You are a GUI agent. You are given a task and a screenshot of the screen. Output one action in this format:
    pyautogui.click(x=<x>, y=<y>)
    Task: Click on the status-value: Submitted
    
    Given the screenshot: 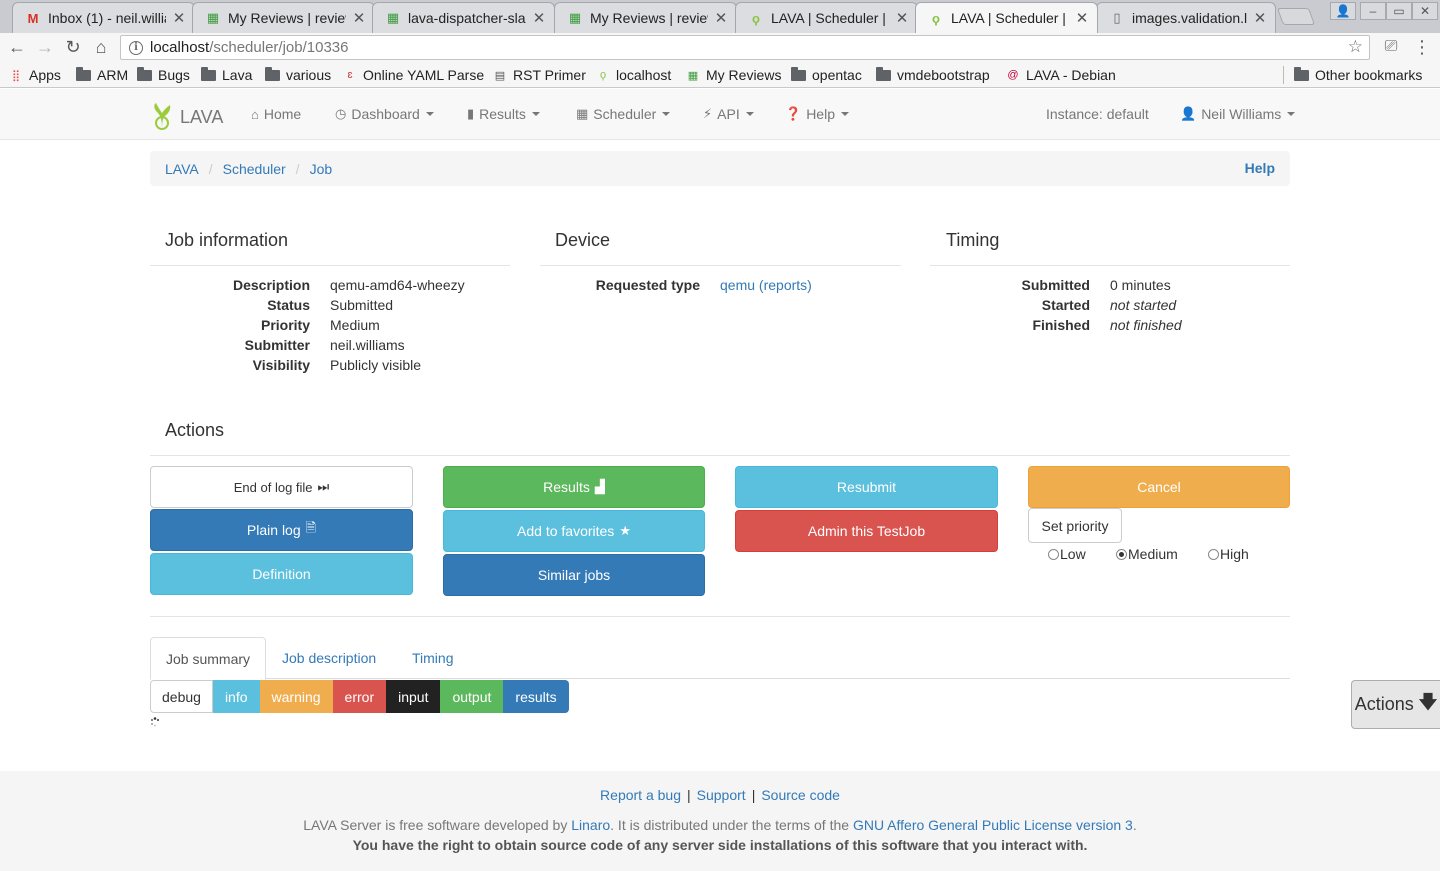 What is the action you would take?
    pyautogui.click(x=362, y=305)
    